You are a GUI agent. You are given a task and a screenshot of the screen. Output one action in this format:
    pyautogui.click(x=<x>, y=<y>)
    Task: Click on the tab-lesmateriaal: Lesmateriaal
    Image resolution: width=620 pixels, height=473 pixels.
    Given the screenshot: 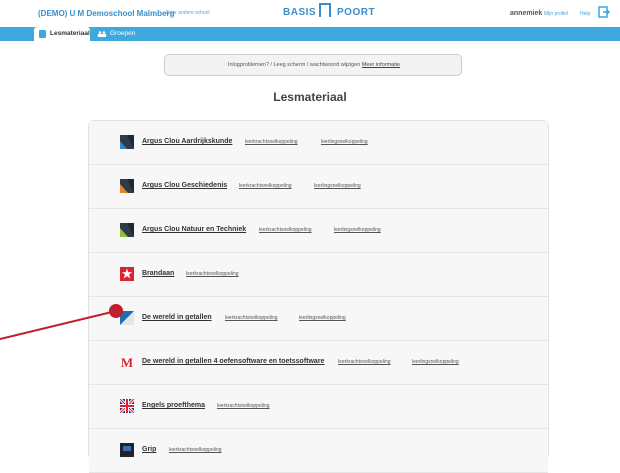 What is the action you would take?
    pyautogui.click(x=62, y=34)
    